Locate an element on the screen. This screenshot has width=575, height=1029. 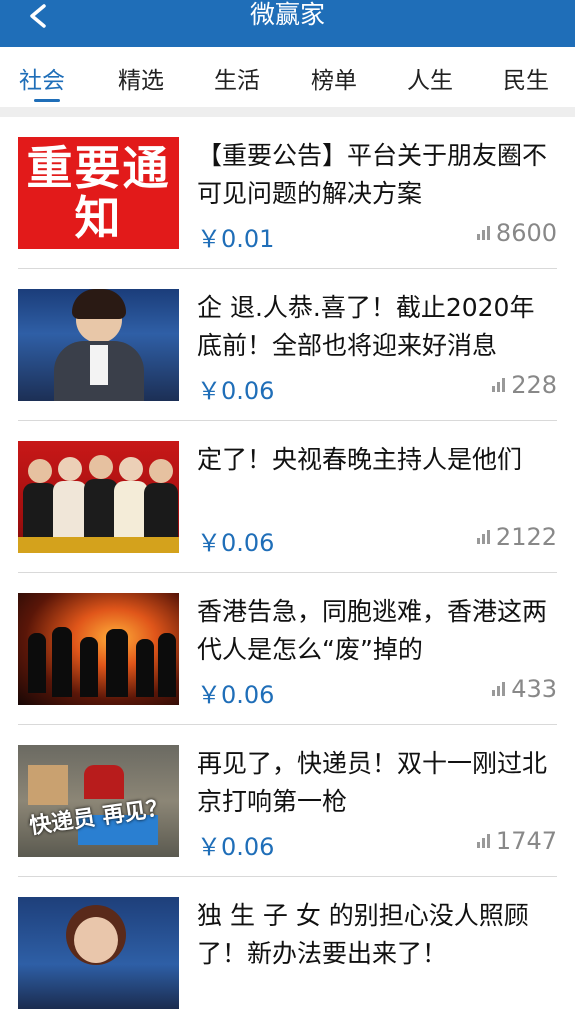
top-bar: 微赢家 is located at coordinates (287, 23).